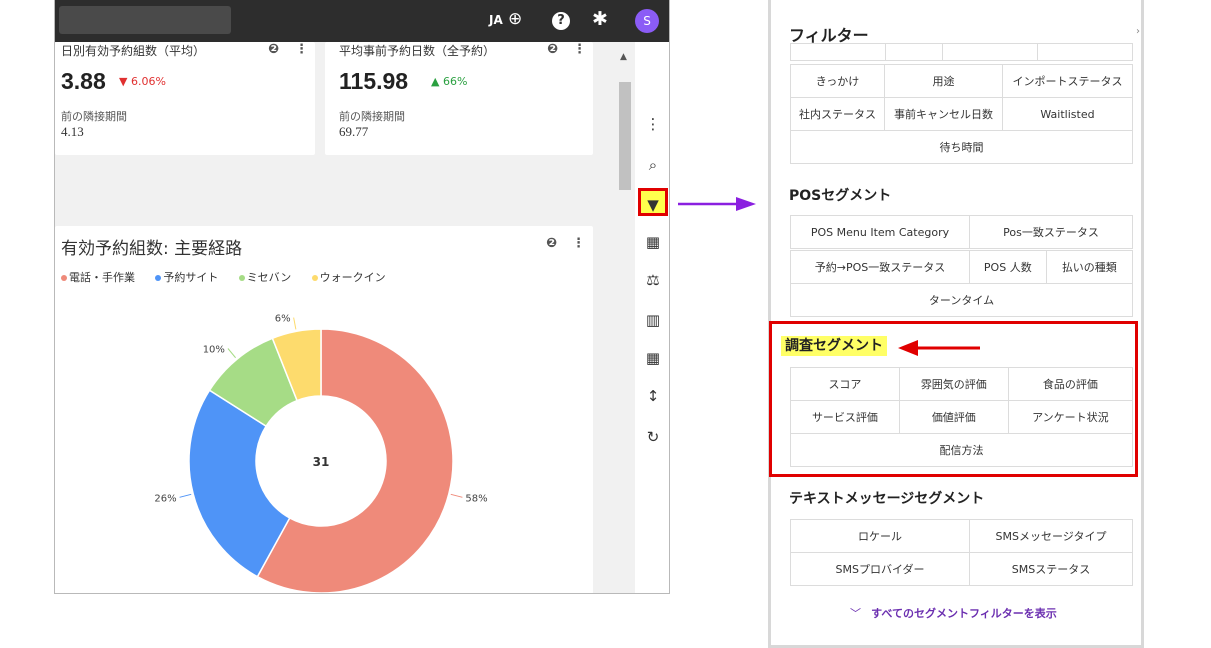 The height and width of the screenshot is (648, 1211). I want to click on red-arrow, so click(939, 348).